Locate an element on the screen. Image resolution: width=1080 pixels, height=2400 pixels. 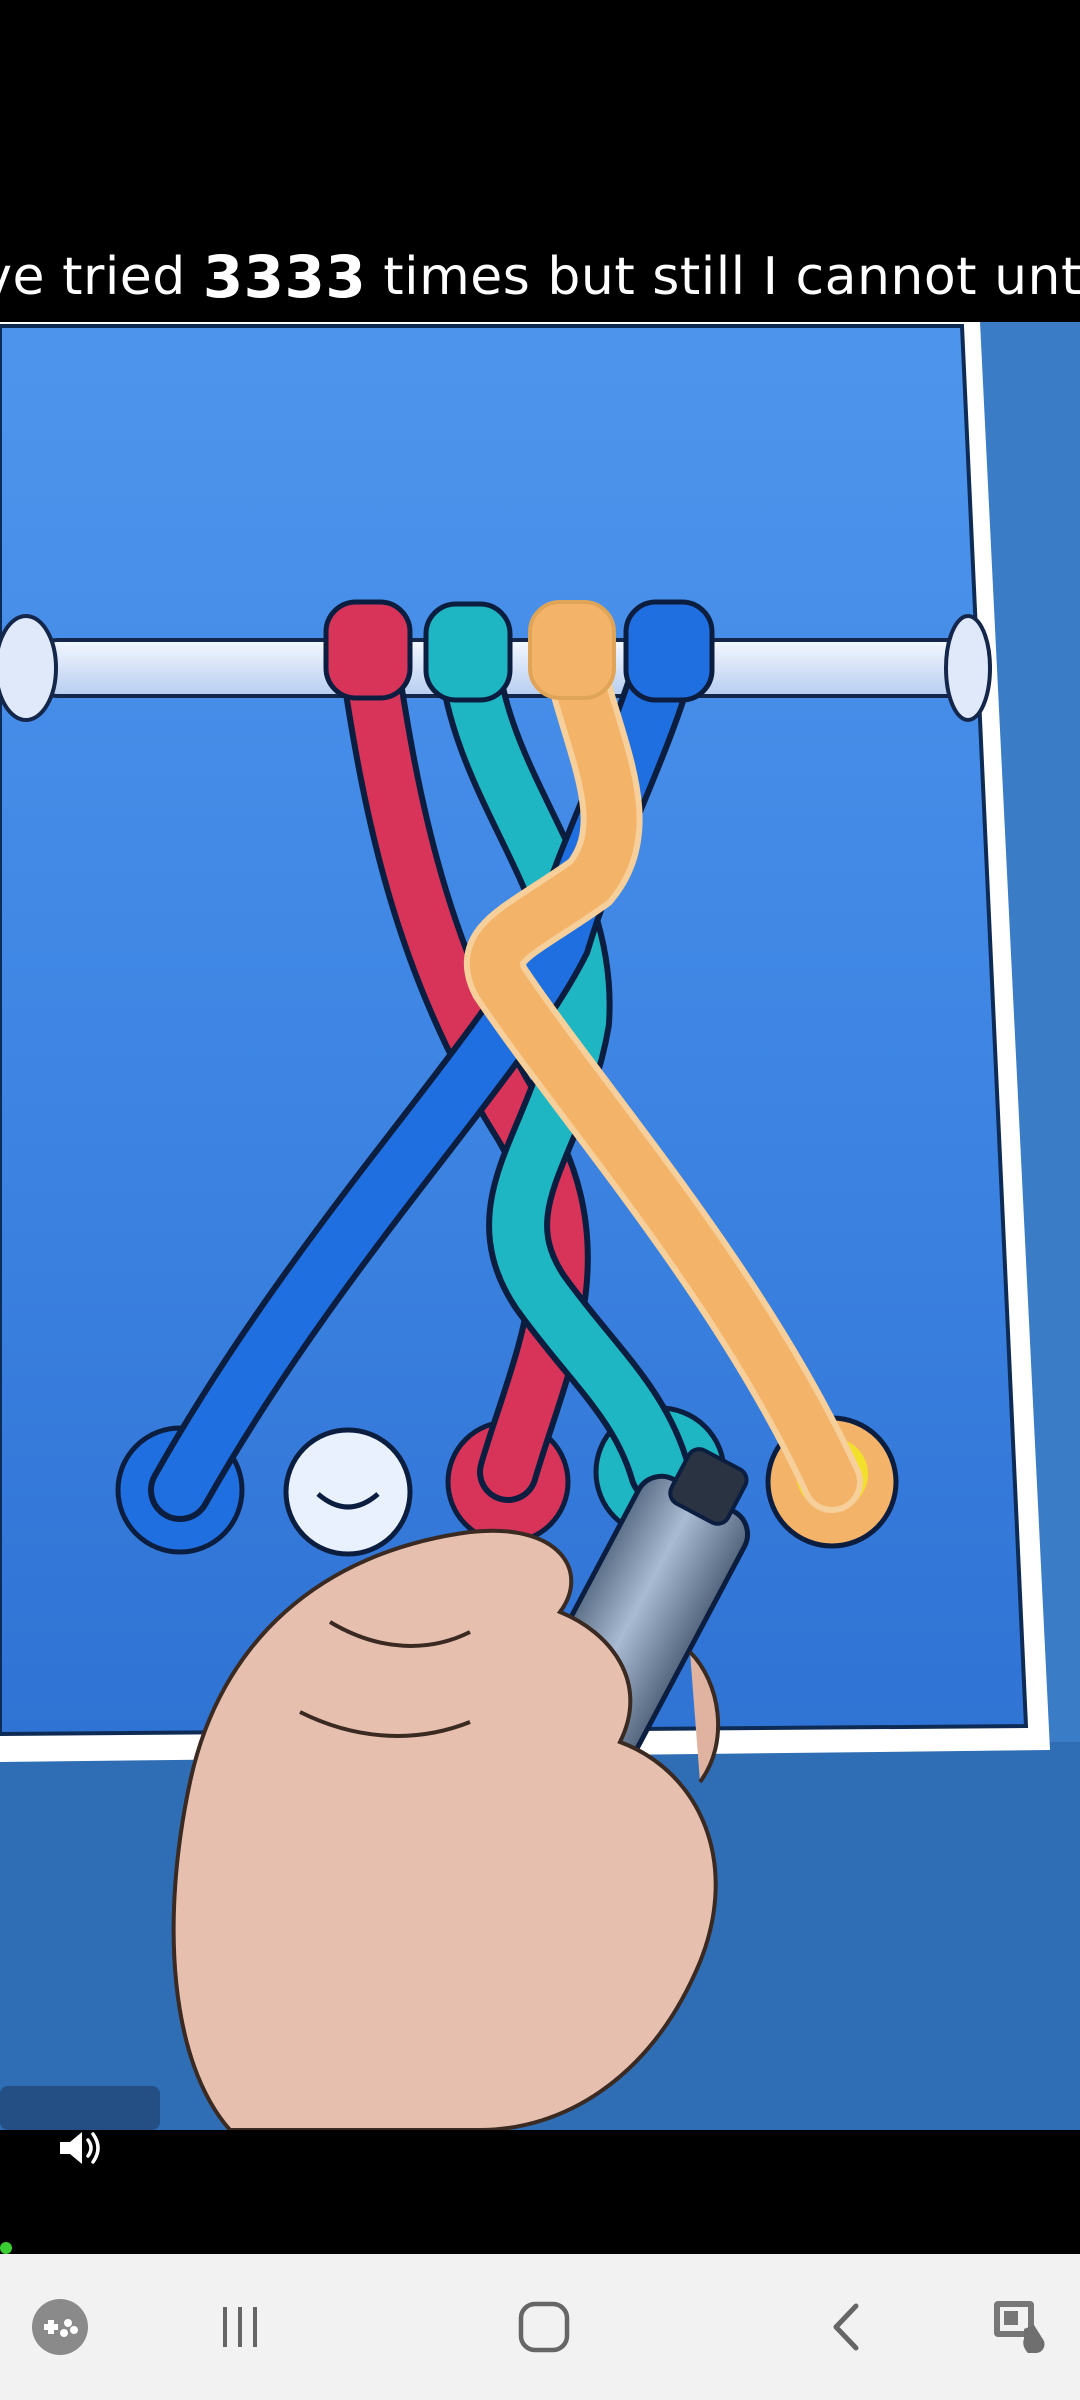
recent-apps-icon is located at coordinates (240, 2327).